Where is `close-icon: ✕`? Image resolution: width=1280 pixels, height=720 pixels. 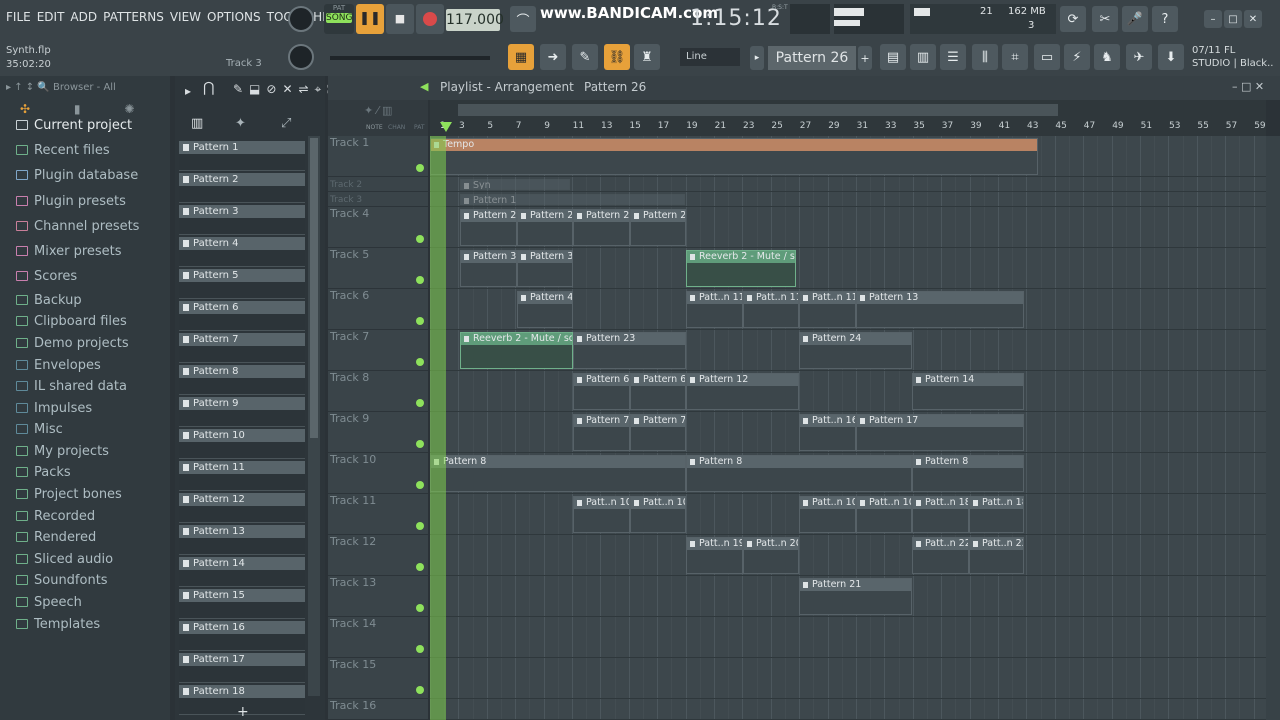
close-icon: ✕ is located at coordinates (1253, 19).